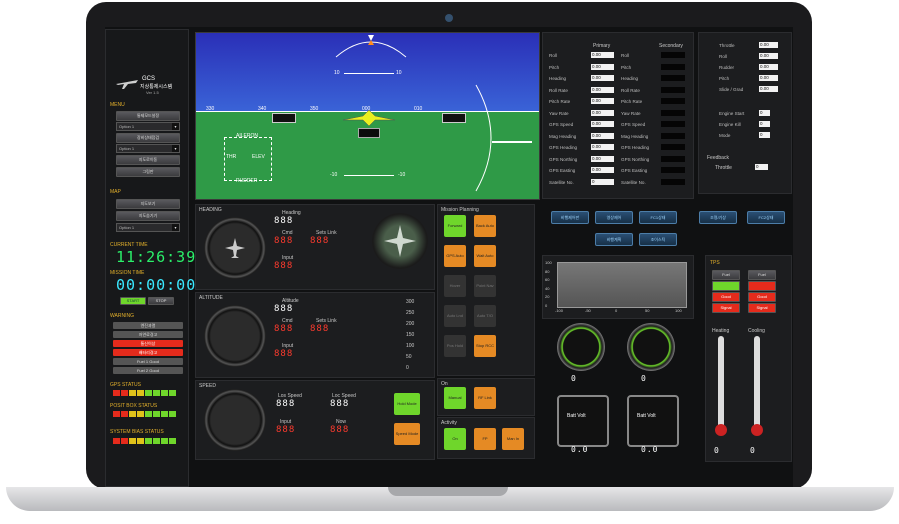 This screenshot has height=524, width=899. What do you see at coordinates (547, 280) in the screenshot?
I see `plot-y-tick: 60` at bounding box center [547, 280].